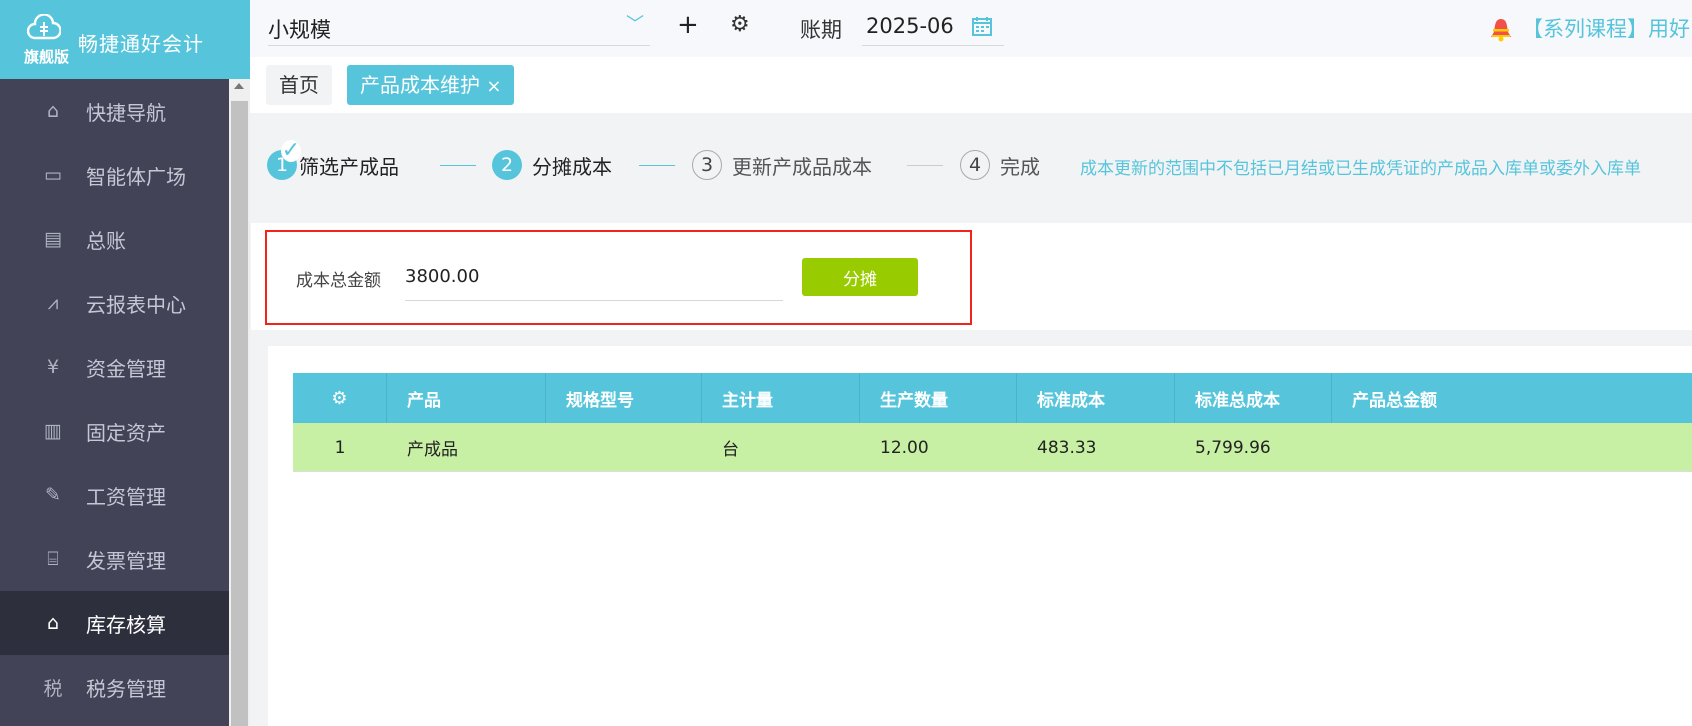 This screenshot has width=1692, height=726. Describe the element at coordinates (1501, 30) in the screenshot. I see `bell-icon` at that location.